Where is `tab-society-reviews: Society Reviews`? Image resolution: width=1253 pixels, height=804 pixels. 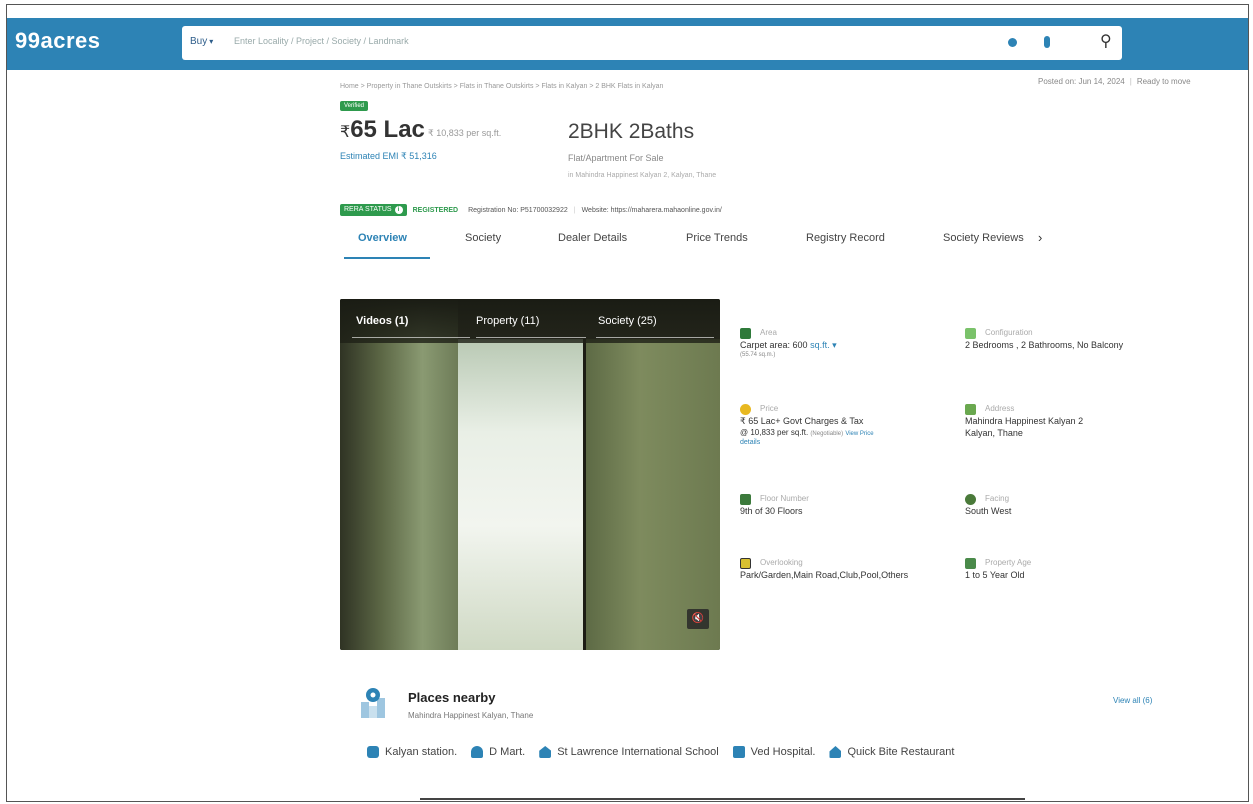
tab-society-reviews: Society Reviews is located at coordinates (983, 238).